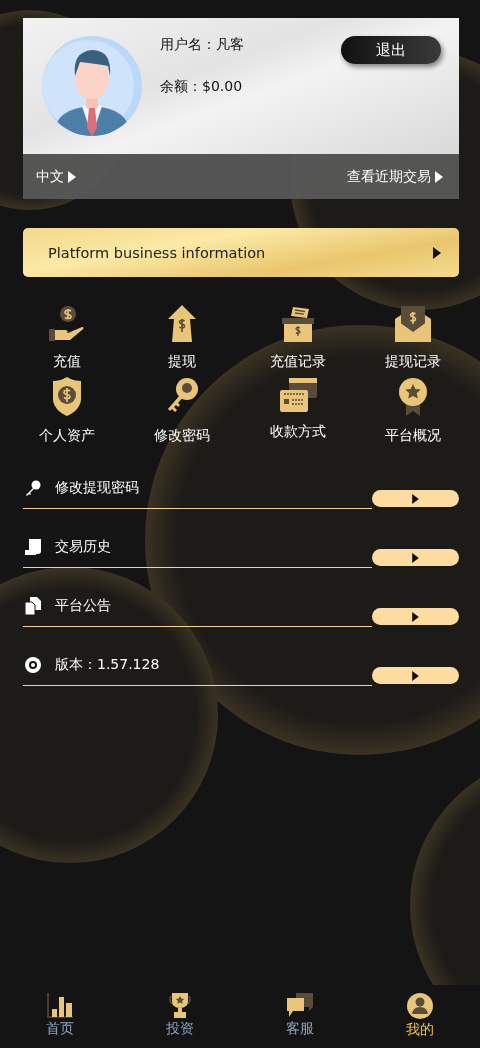  I want to click on user-icon, so click(420, 1006).